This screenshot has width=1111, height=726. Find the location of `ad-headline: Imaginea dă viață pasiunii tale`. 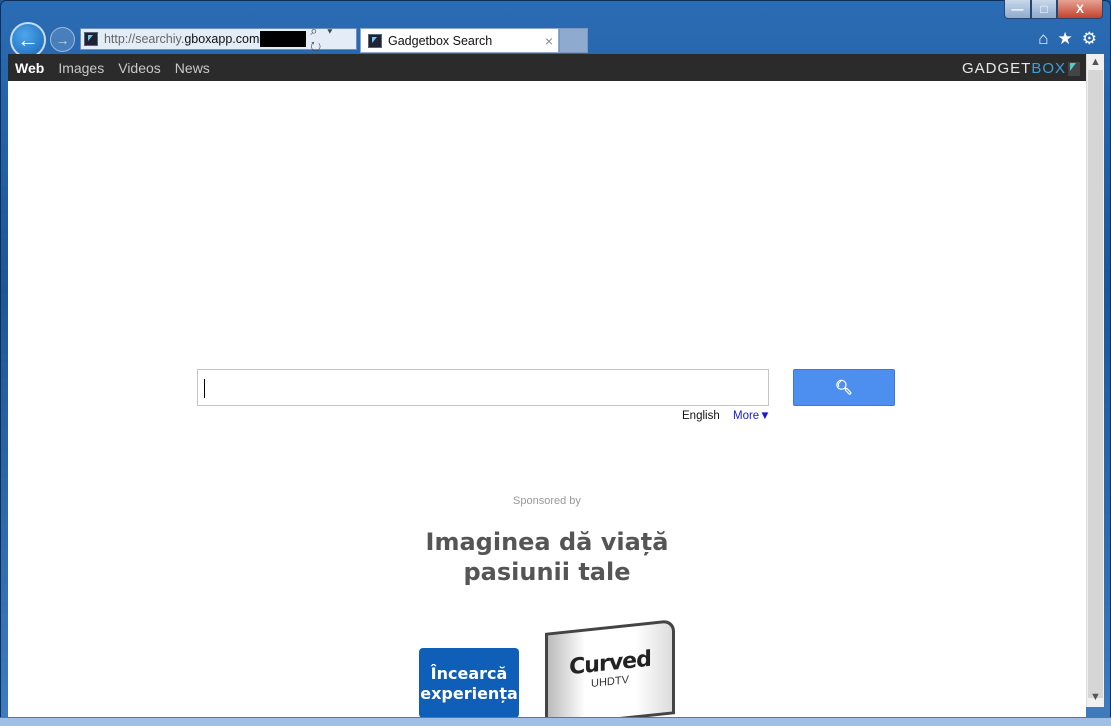

ad-headline: Imaginea dă viață pasiunii tale is located at coordinates (547, 557).